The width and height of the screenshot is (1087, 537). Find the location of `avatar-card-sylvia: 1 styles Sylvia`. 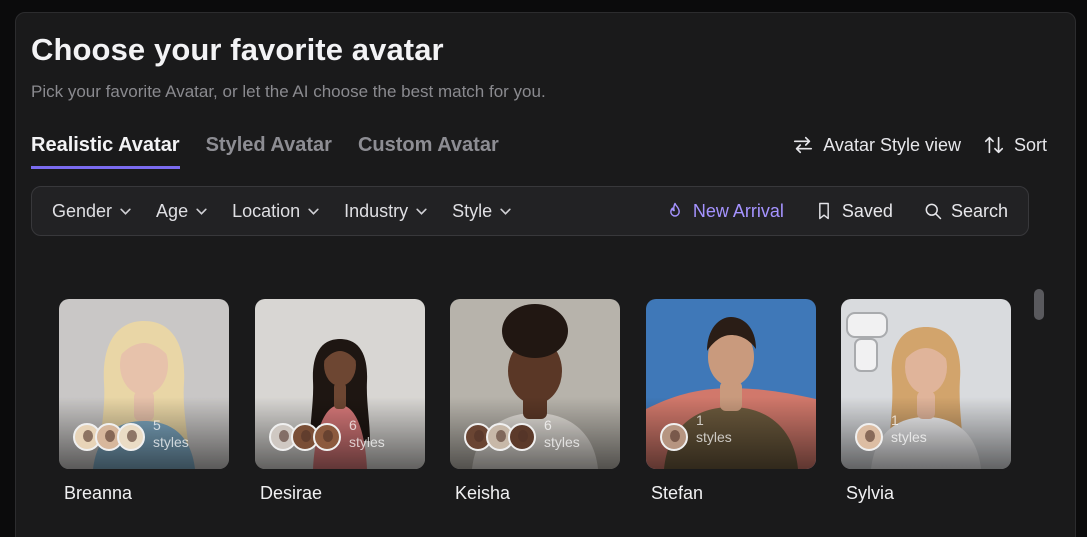

avatar-card-sylvia: 1 styles Sylvia is located at coordinates (926, 401).